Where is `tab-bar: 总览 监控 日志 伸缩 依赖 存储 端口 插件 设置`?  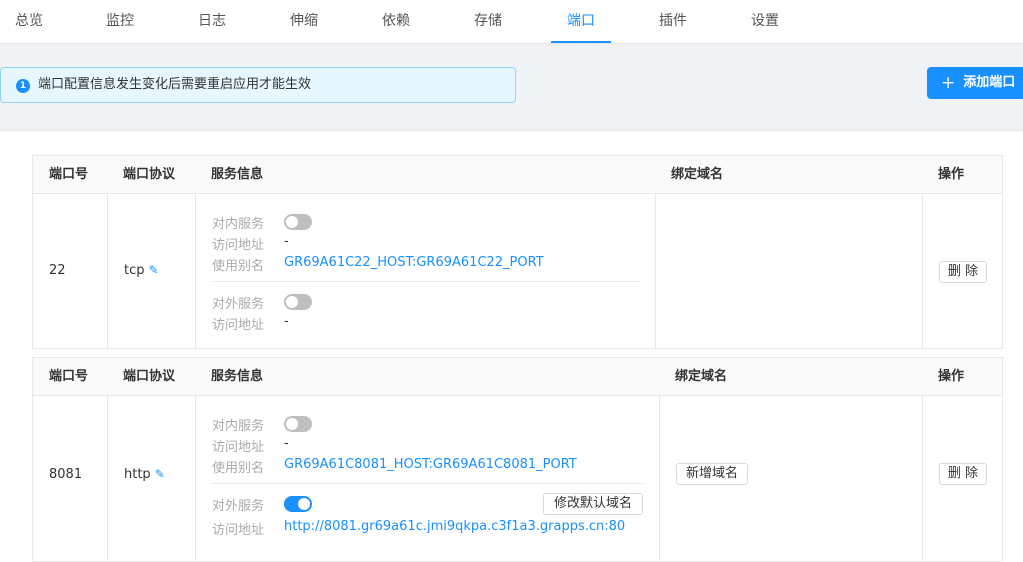
tab-bar: 总览 监控 日志 伸缩 依赖 存储 端口 插件 设置 is located at coordinates (511, 22).